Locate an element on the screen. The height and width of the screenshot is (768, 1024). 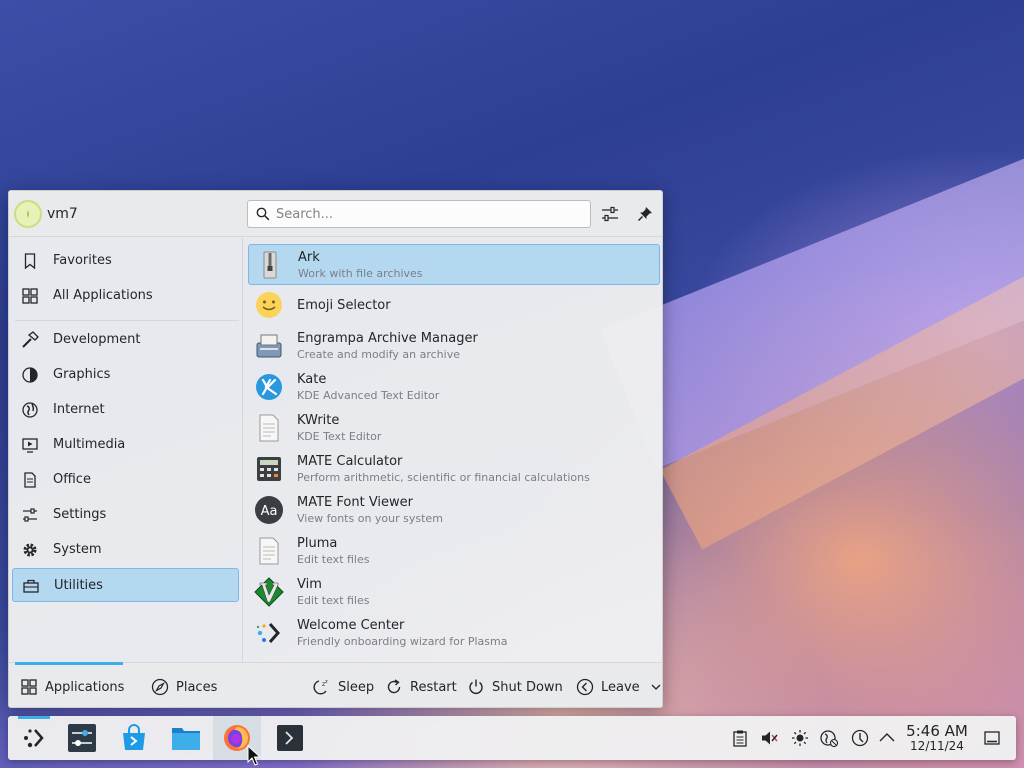
configure-button is located at coordinates (610, 214).